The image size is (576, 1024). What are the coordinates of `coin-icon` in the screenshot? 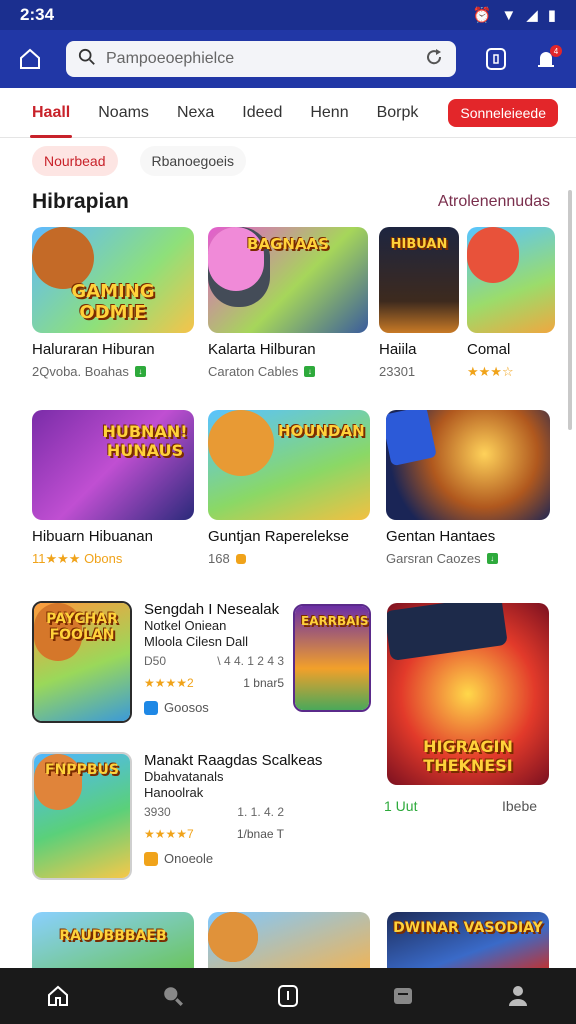 It's located at (240, 558).